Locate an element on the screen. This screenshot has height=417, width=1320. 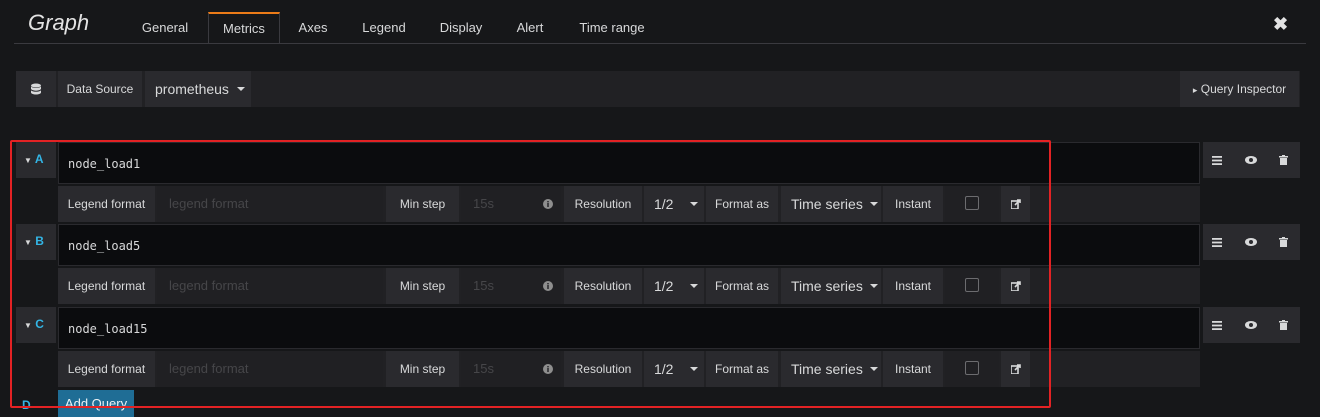
query-expression-input: node_load5 is located at coordinates (629, 245).